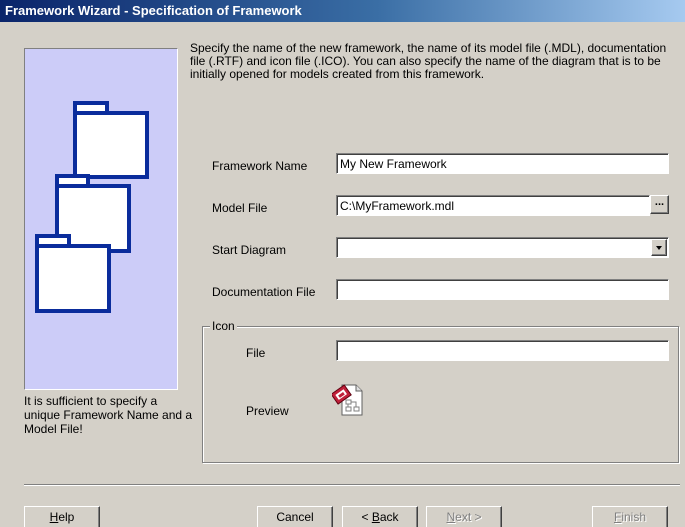  Describe the element at coordinates (352, 485) in the screenshot. I see `separator` at that location.